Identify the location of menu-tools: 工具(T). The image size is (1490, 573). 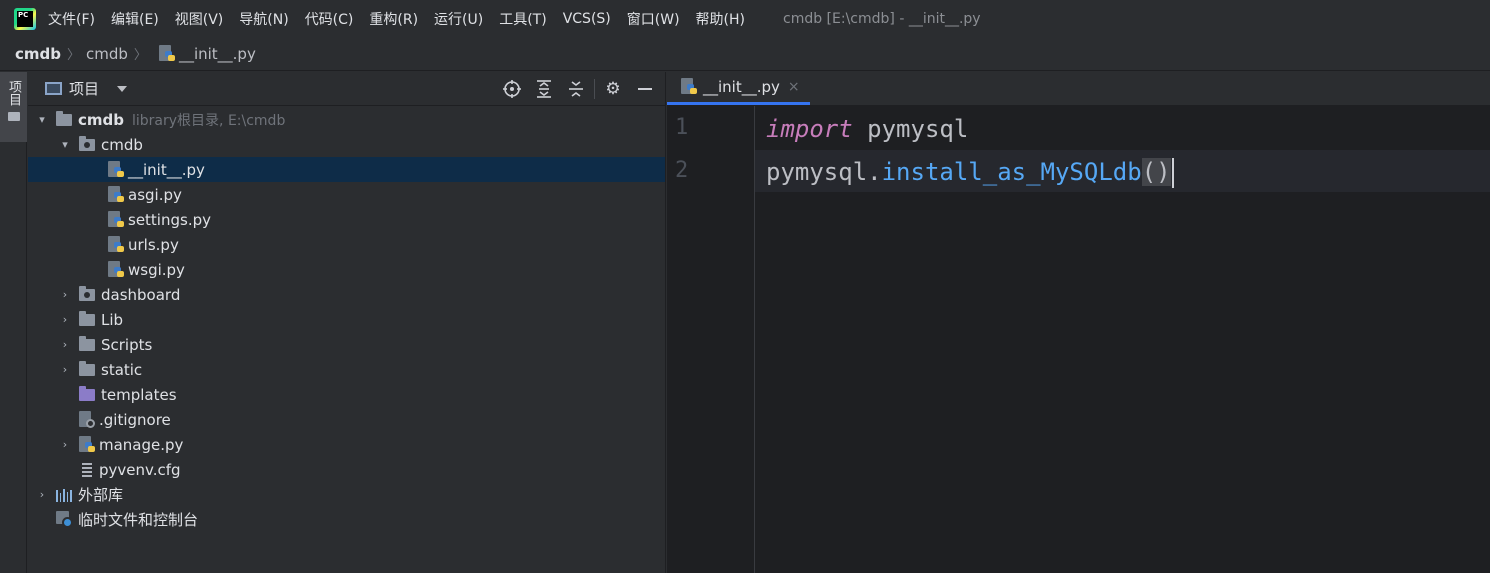
(522, 19).